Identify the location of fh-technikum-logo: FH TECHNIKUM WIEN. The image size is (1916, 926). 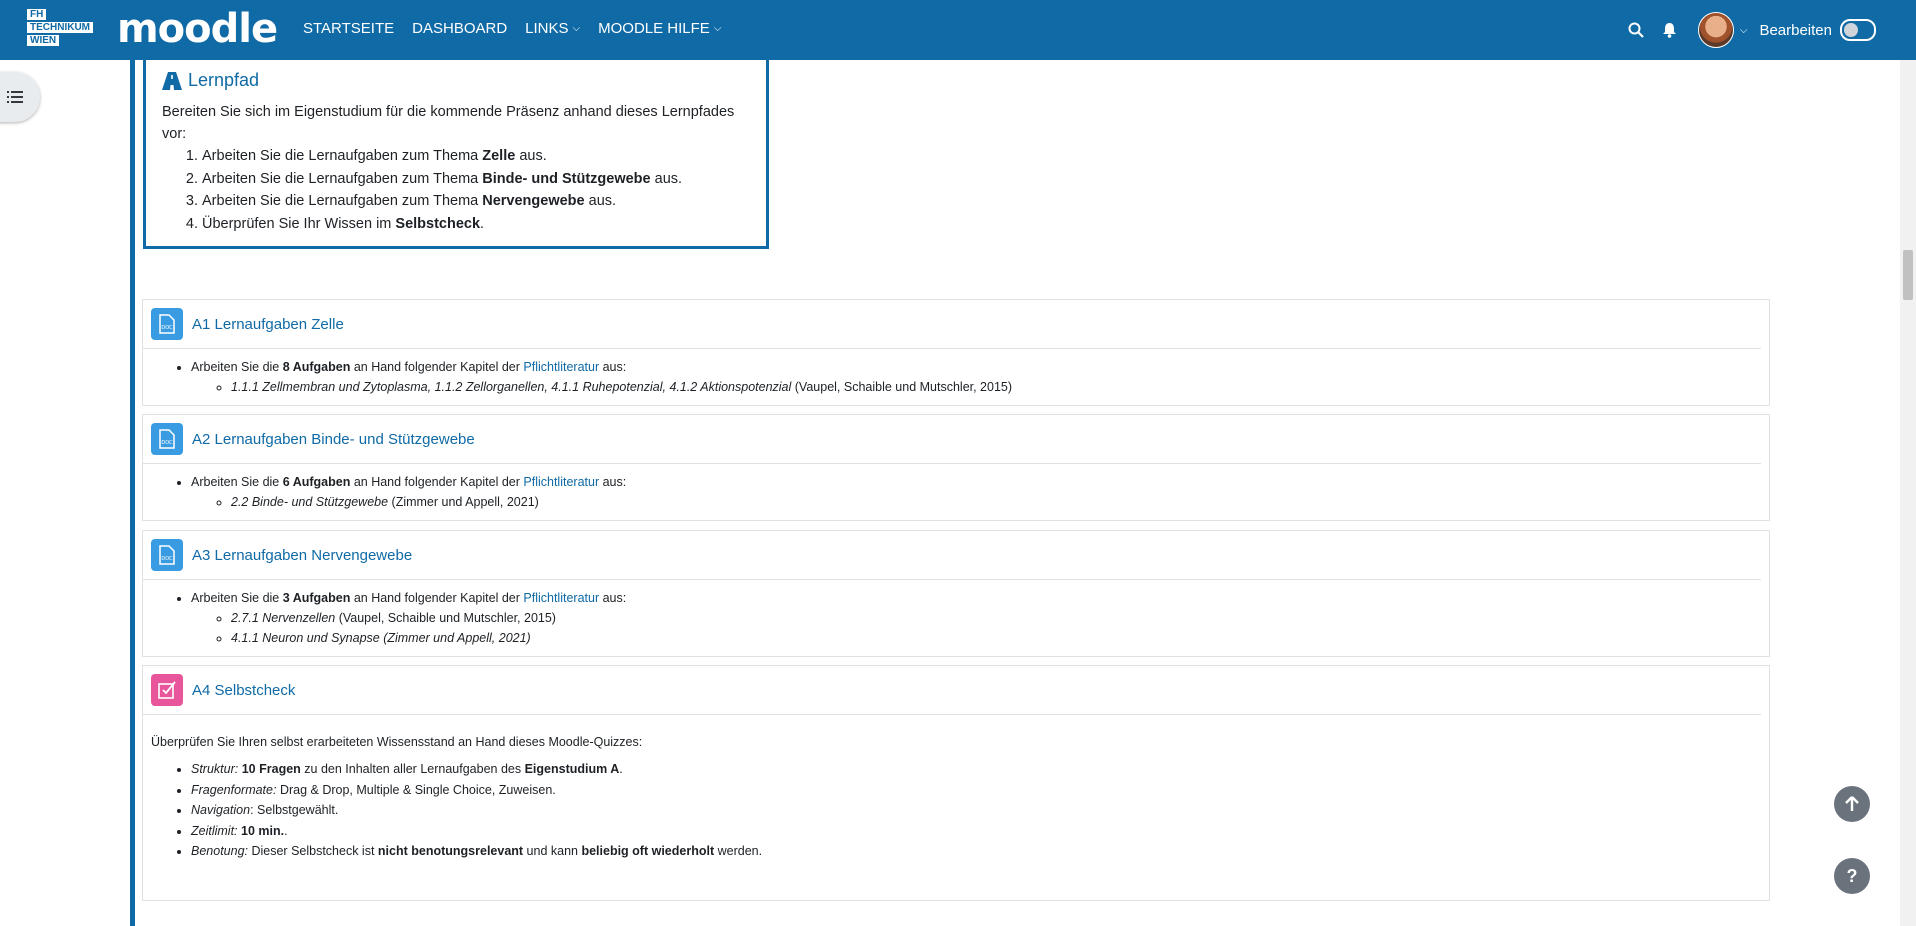
(65, 29).